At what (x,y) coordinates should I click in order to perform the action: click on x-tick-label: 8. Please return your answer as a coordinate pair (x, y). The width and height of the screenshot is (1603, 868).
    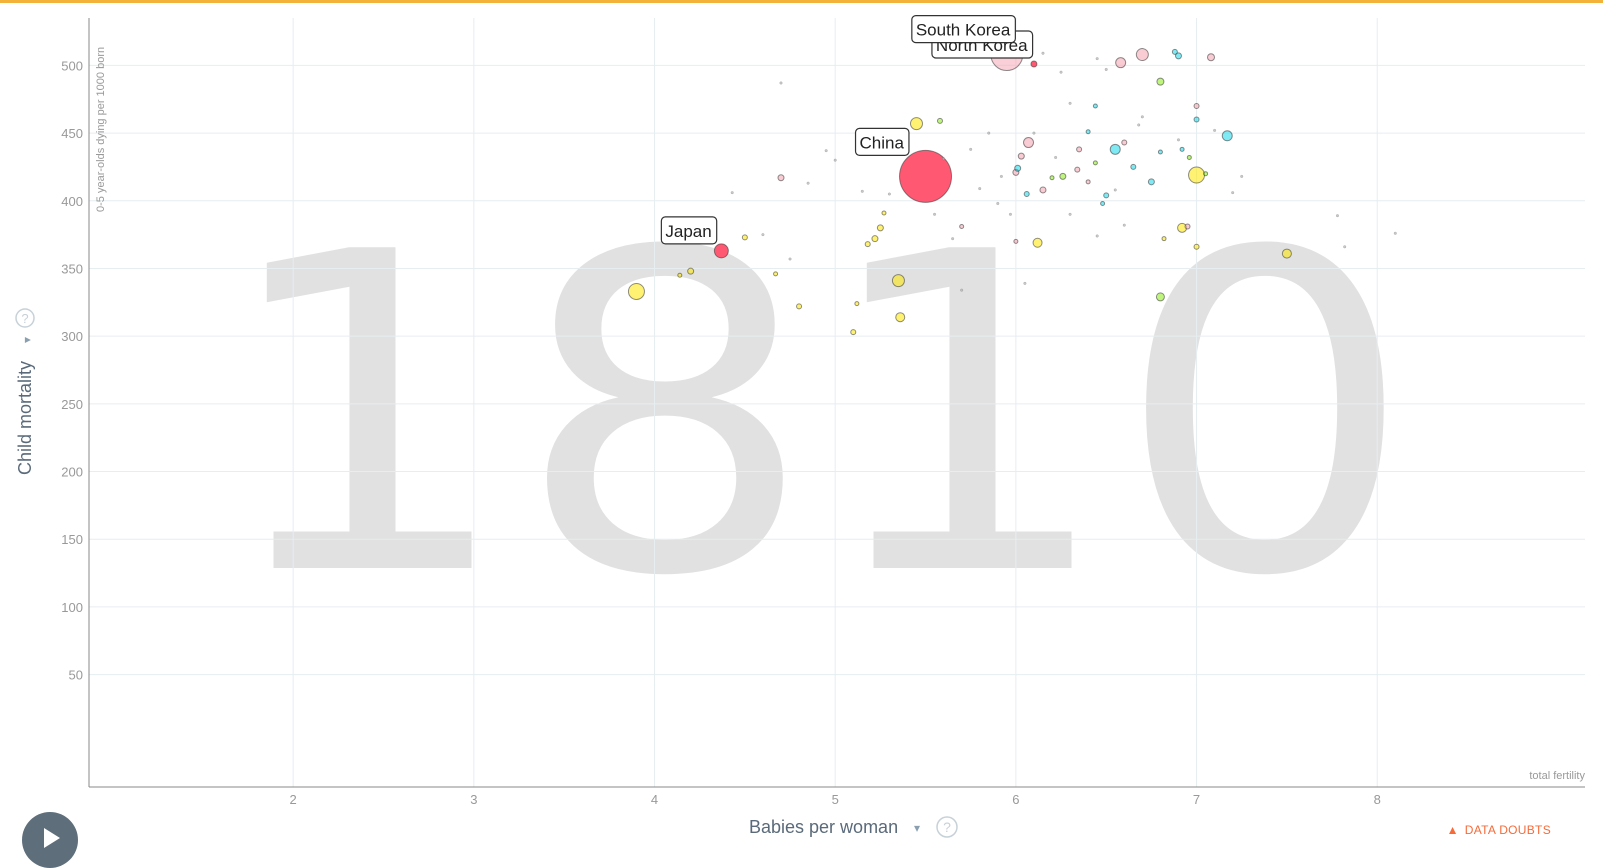
    Looking at the image, I should click on (1377, 799).